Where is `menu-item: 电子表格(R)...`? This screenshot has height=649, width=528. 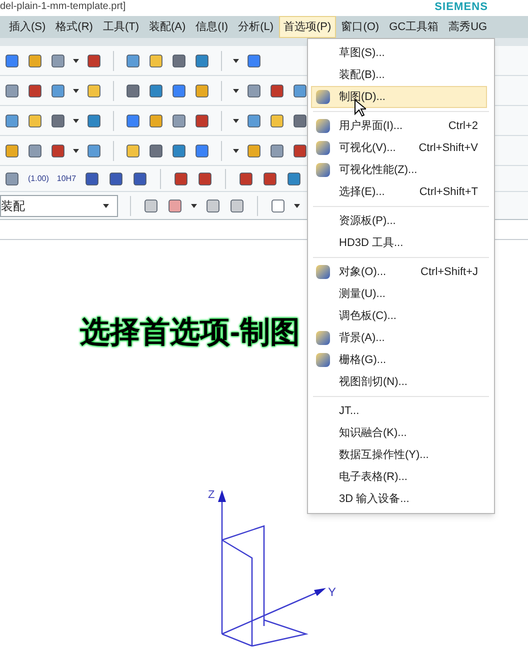 menu-item: 电子表格(R)... is located at coordinates (399, 477).